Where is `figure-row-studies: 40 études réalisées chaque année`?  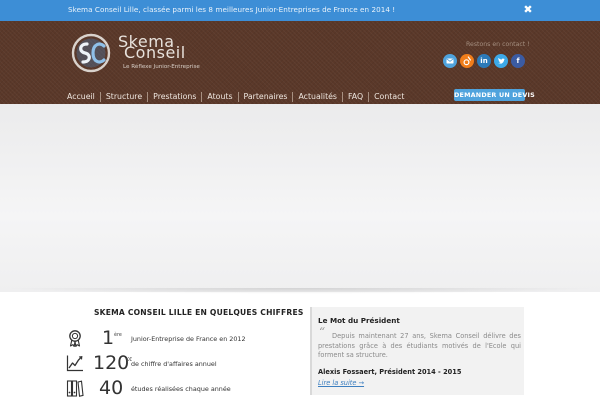
figure-row-studies: 40 études réalisées chaque année is located at coordinates (186, 388).